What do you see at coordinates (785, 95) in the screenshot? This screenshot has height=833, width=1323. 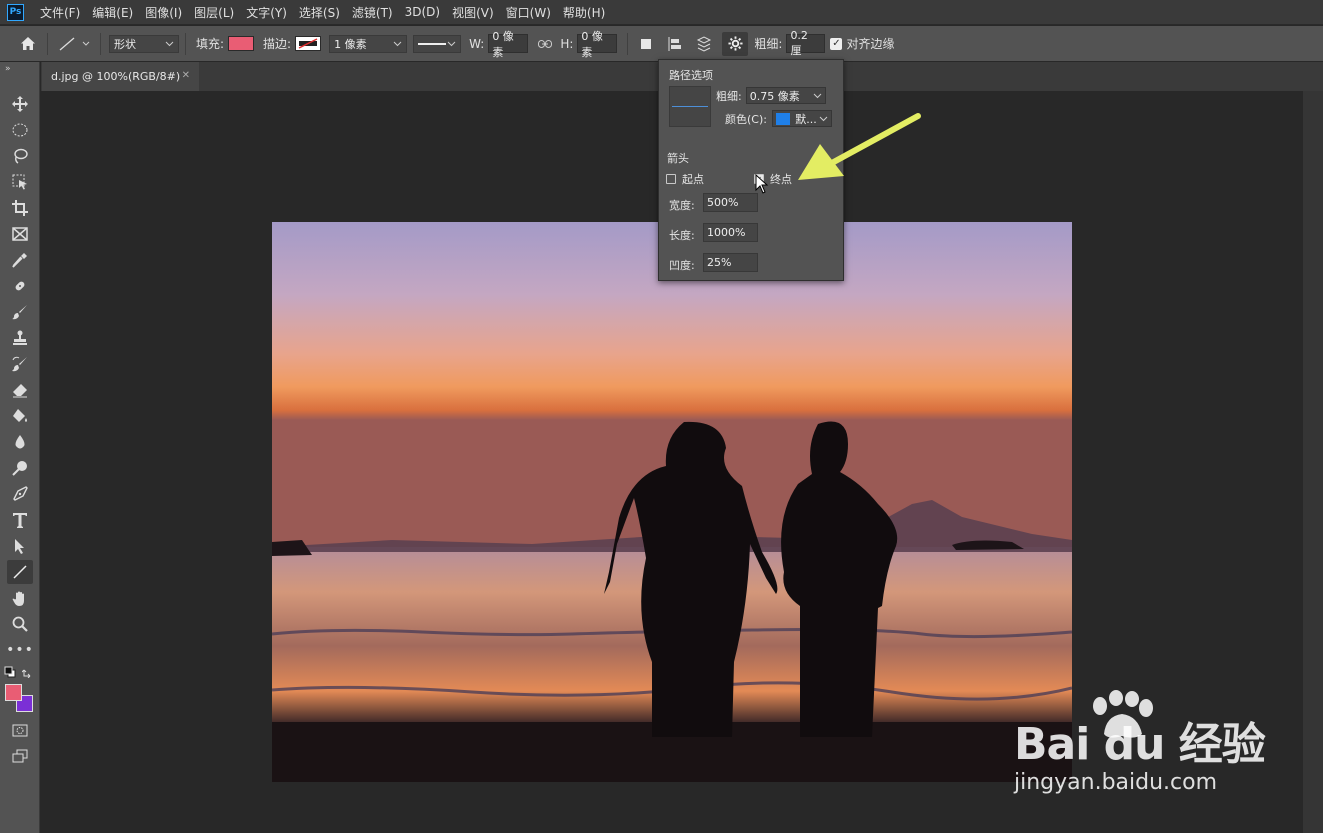 I see `weight-select: 0.75 像素` at bounding box center [785, 95].